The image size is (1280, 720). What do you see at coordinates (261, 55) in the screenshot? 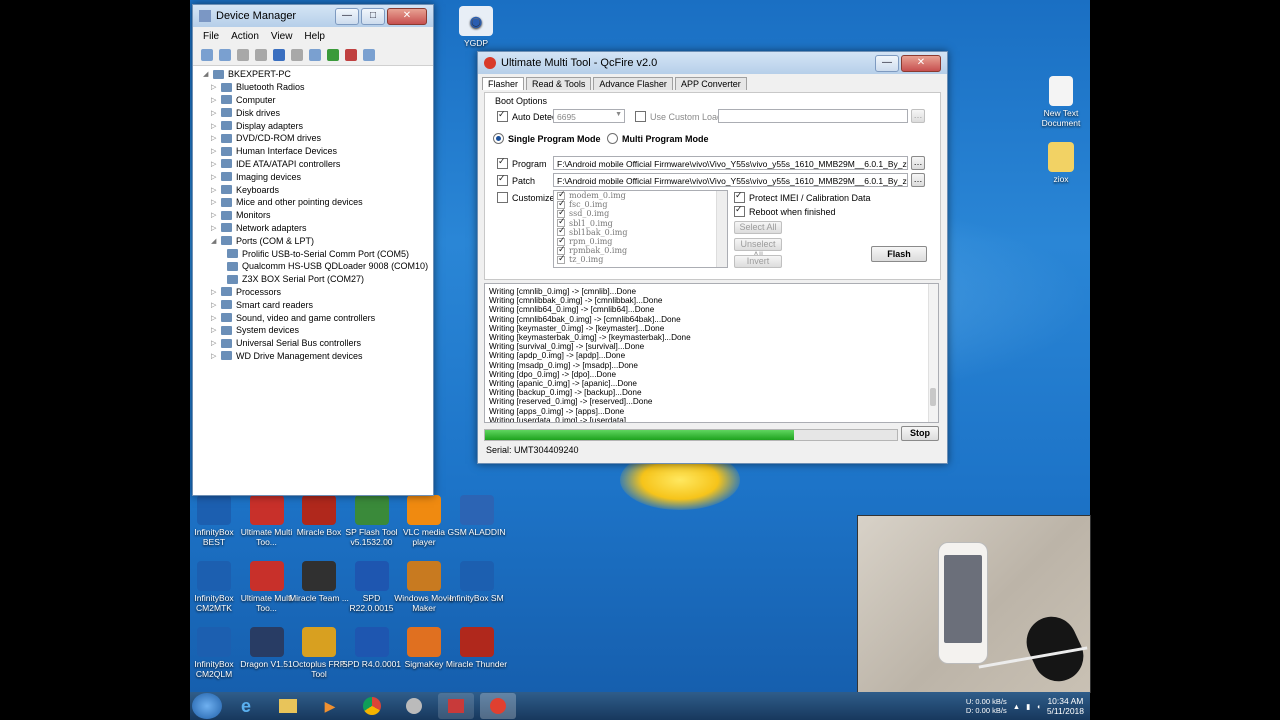
I see `refresh-icon` at bounding box center [261, 55].